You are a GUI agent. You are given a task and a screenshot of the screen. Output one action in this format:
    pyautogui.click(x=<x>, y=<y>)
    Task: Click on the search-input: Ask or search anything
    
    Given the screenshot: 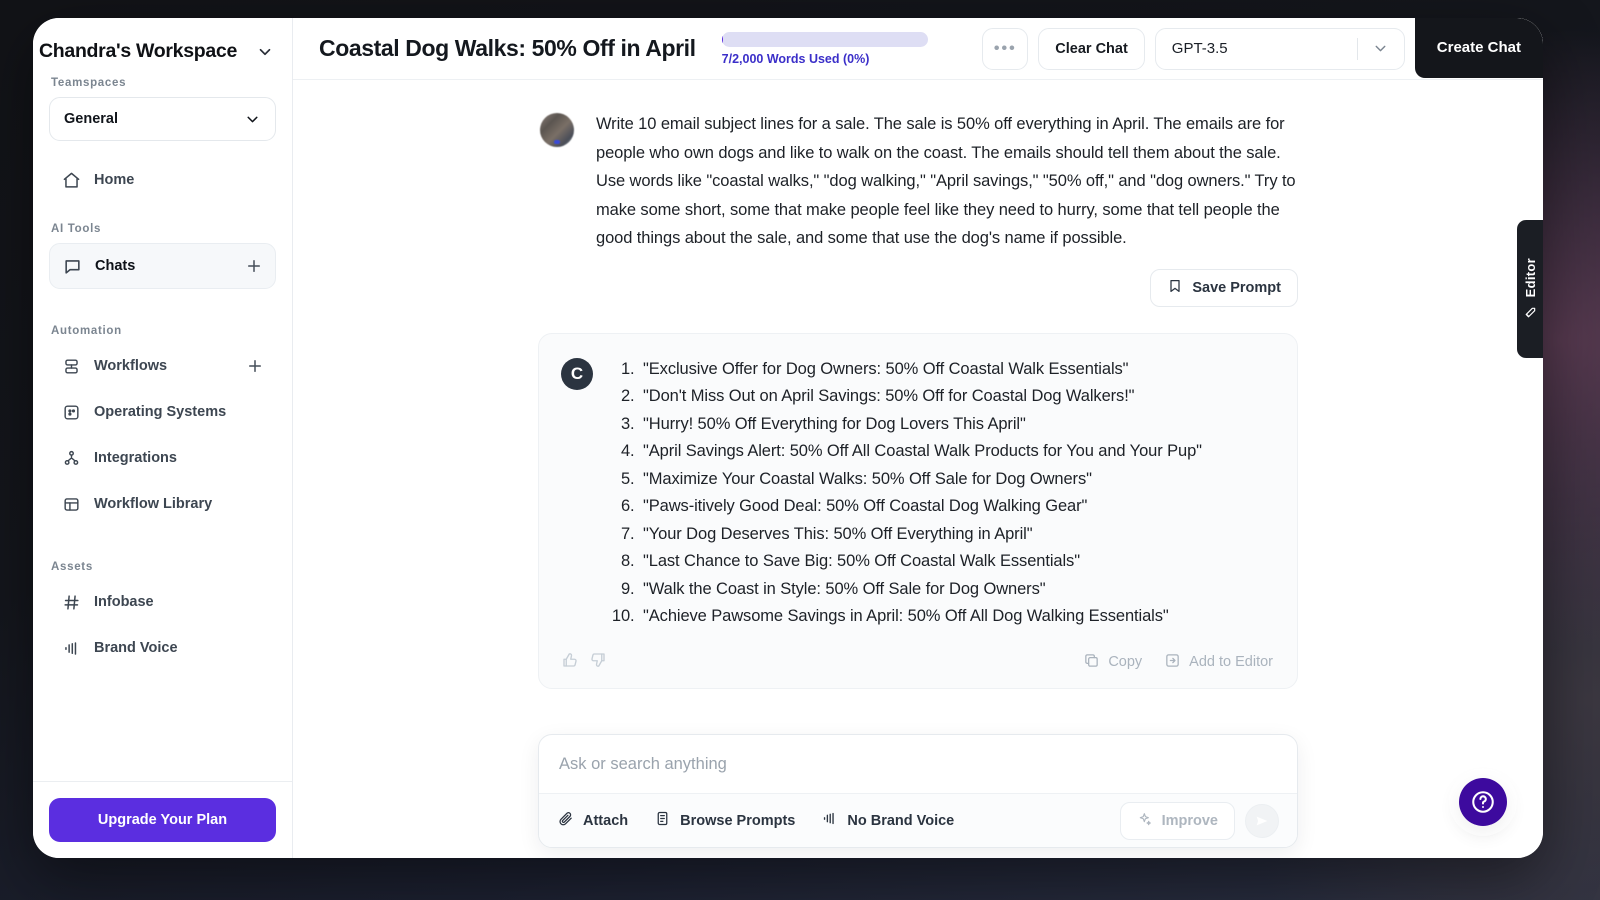 What is the action you would take?
    pyautogui.click(x=918, y=764)
    